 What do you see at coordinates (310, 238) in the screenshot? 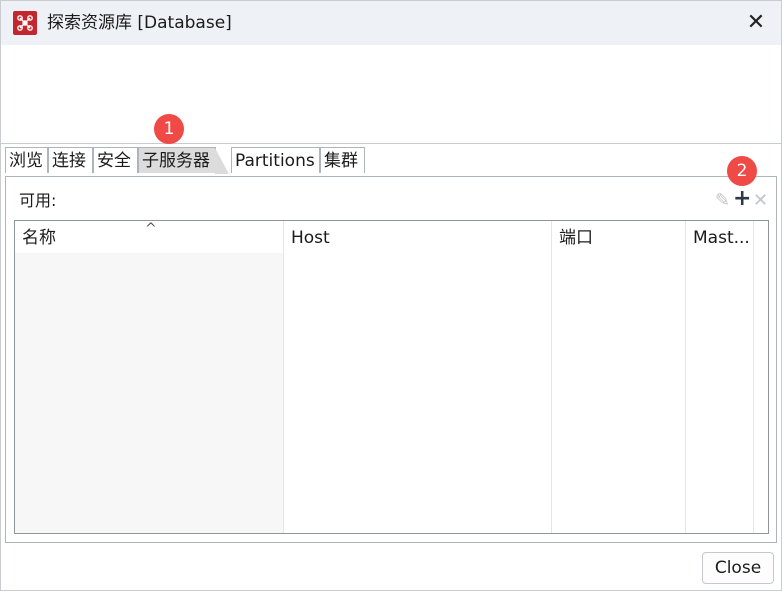
I see `column-header-host: Host` at bounding box center [310, 238].